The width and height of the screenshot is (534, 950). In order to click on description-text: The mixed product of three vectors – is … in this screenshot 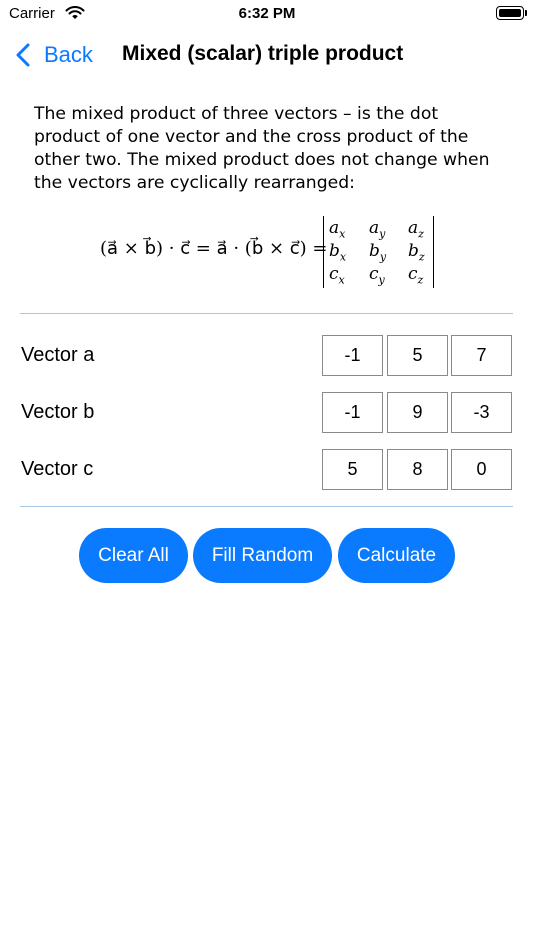, I will do `click(262, 148)`.